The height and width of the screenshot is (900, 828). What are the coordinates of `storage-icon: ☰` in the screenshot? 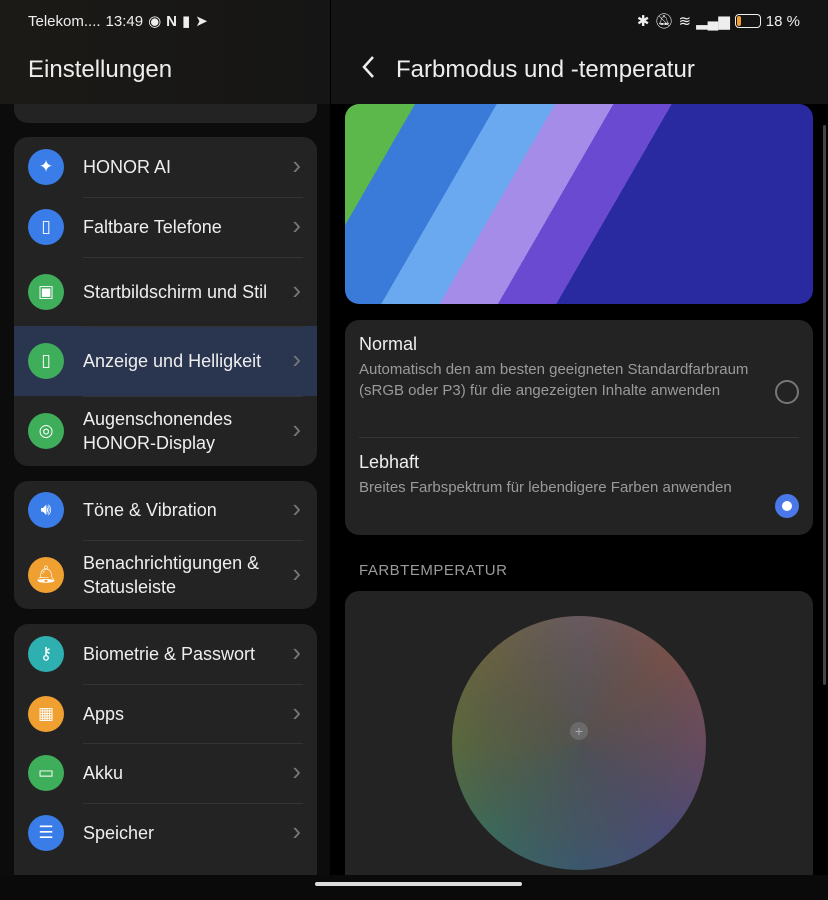 It's located at (46, 833).